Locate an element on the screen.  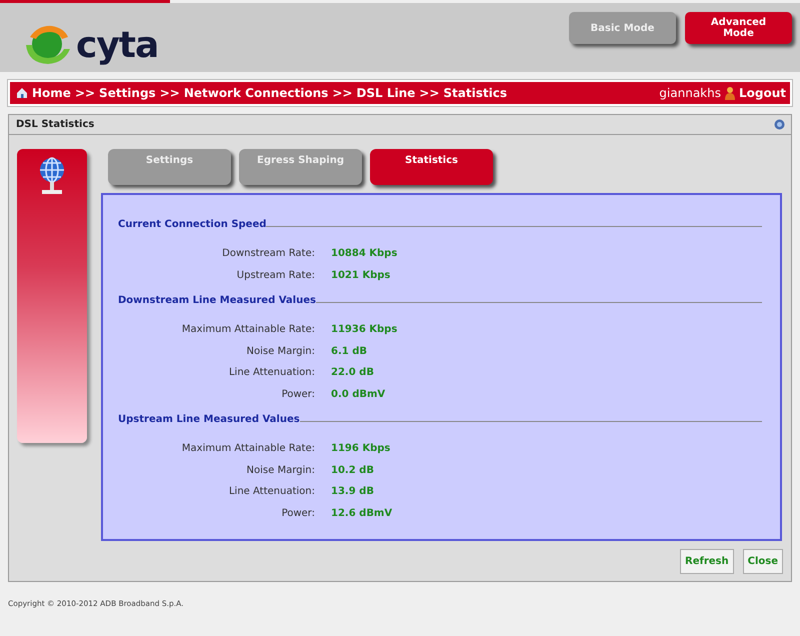
panel-title: DSL Statistics is located at coordinates (55, 125).